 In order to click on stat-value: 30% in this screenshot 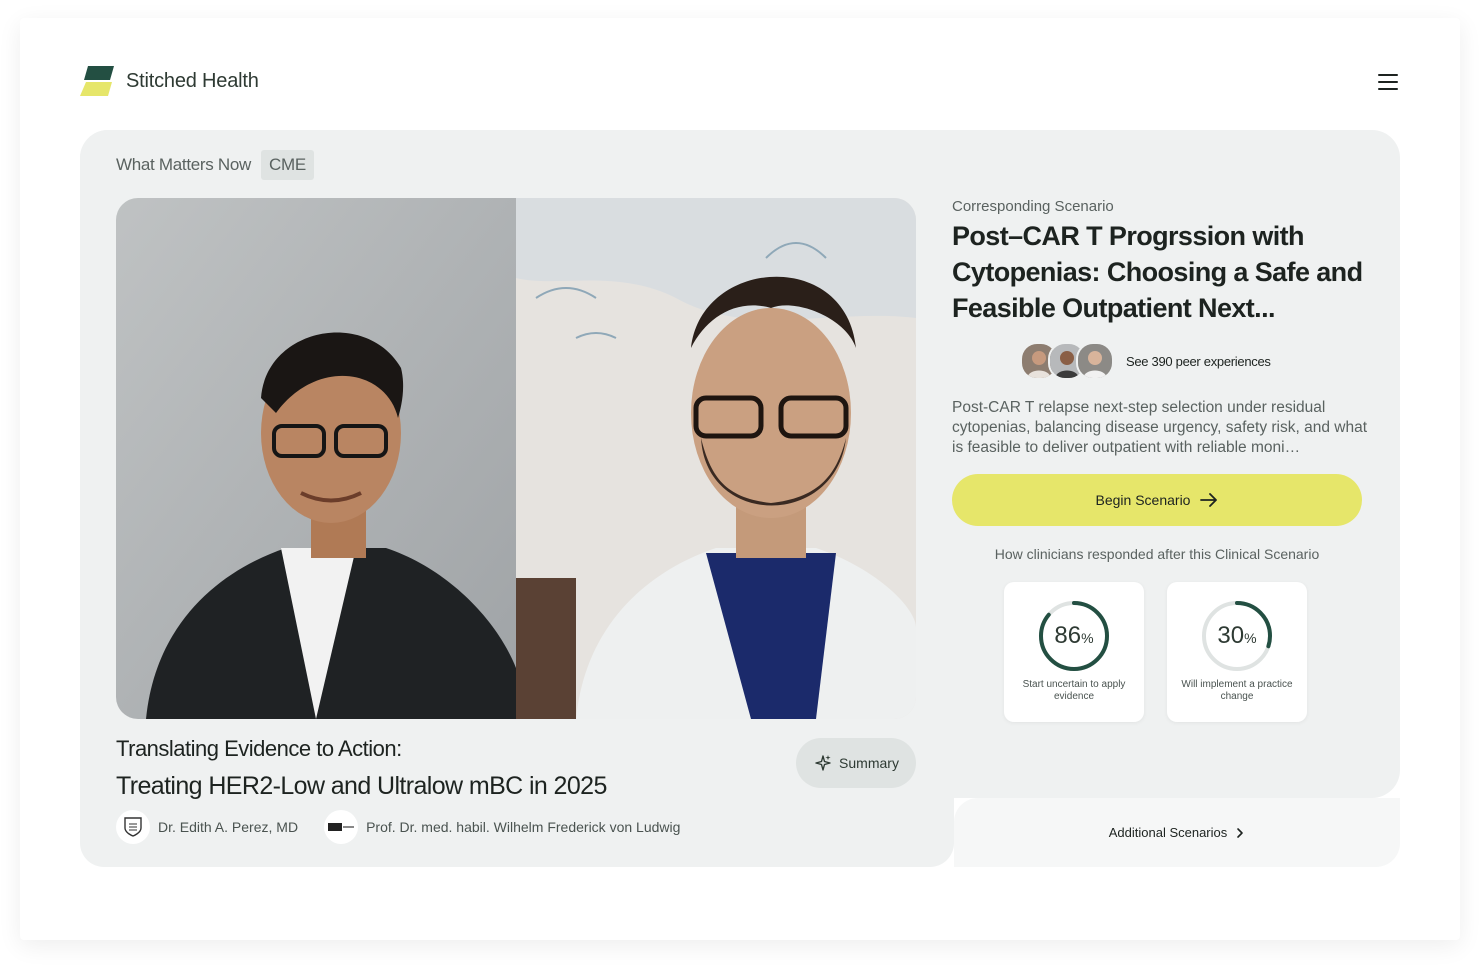, I will do `click(1237, 635)`.